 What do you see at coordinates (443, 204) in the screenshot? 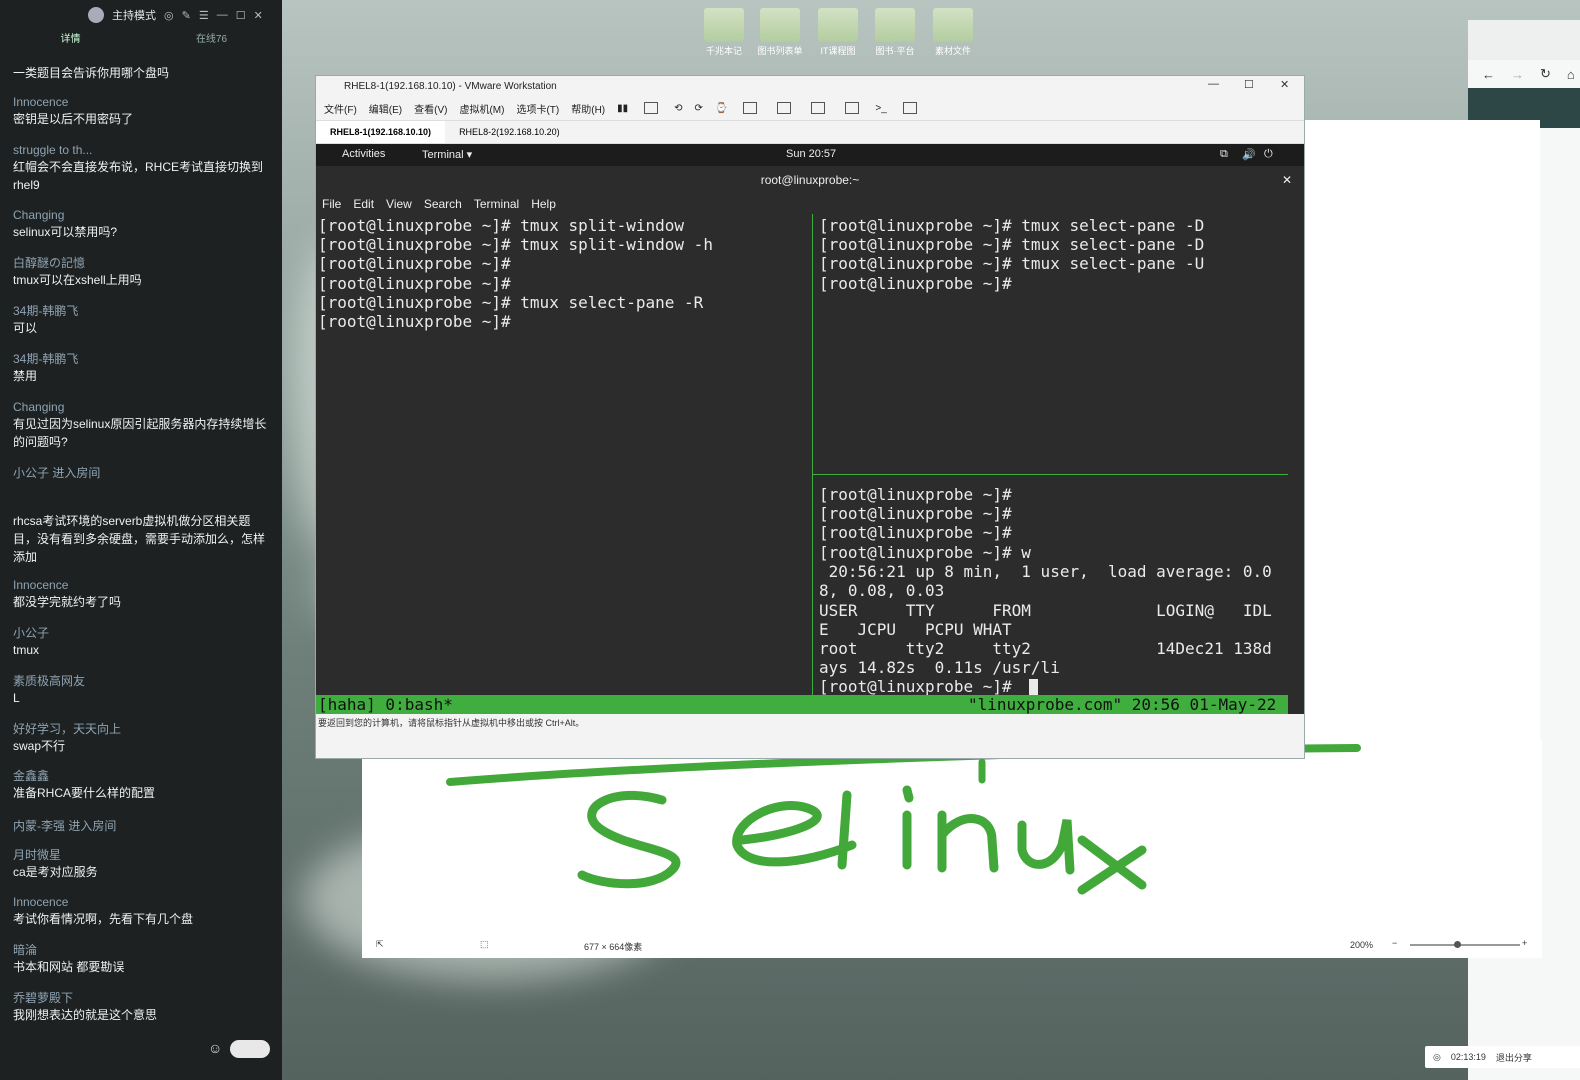
I see `term-menu-search: Search` at bounding box center [443, 204].